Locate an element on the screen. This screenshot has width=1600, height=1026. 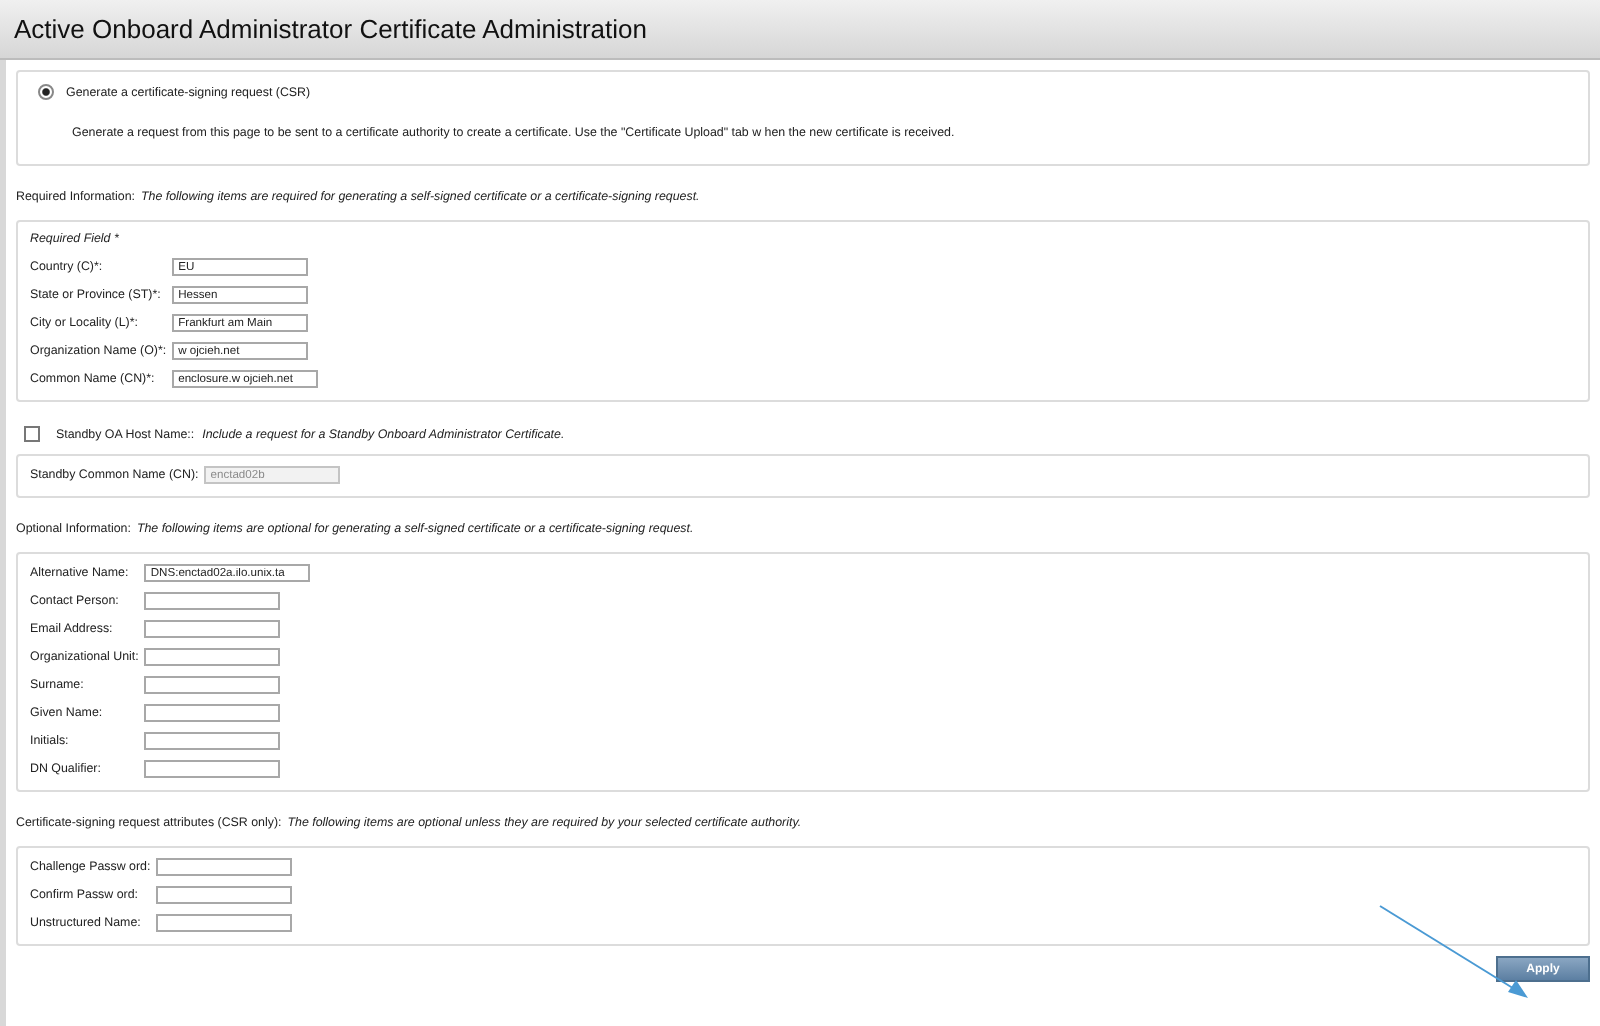
radio-button is located at coordinates (46, 92).